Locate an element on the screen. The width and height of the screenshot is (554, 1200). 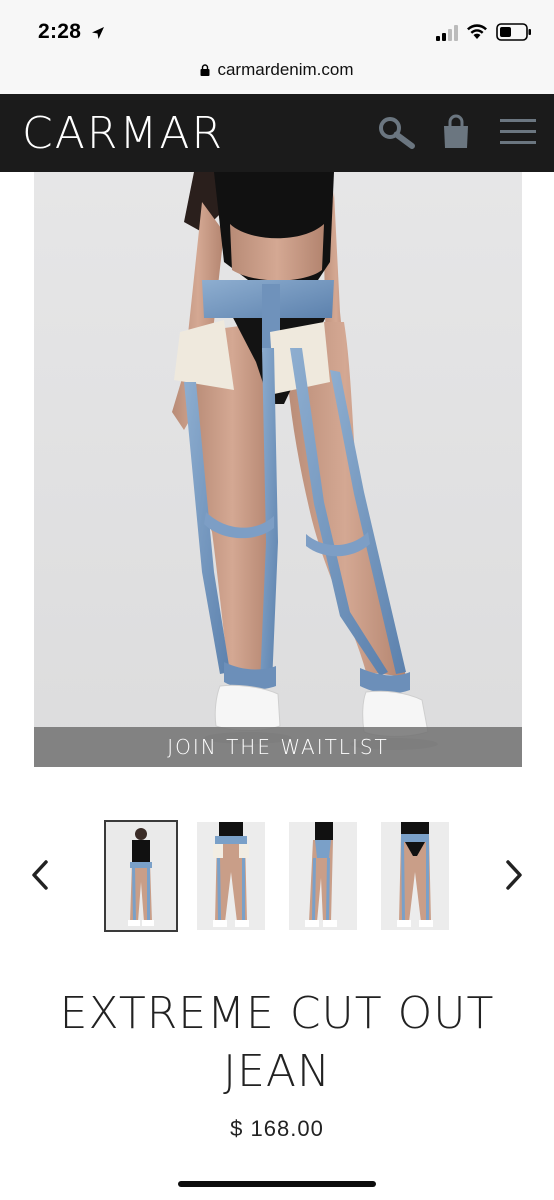
search-icon is located at coordinates (397, 133).